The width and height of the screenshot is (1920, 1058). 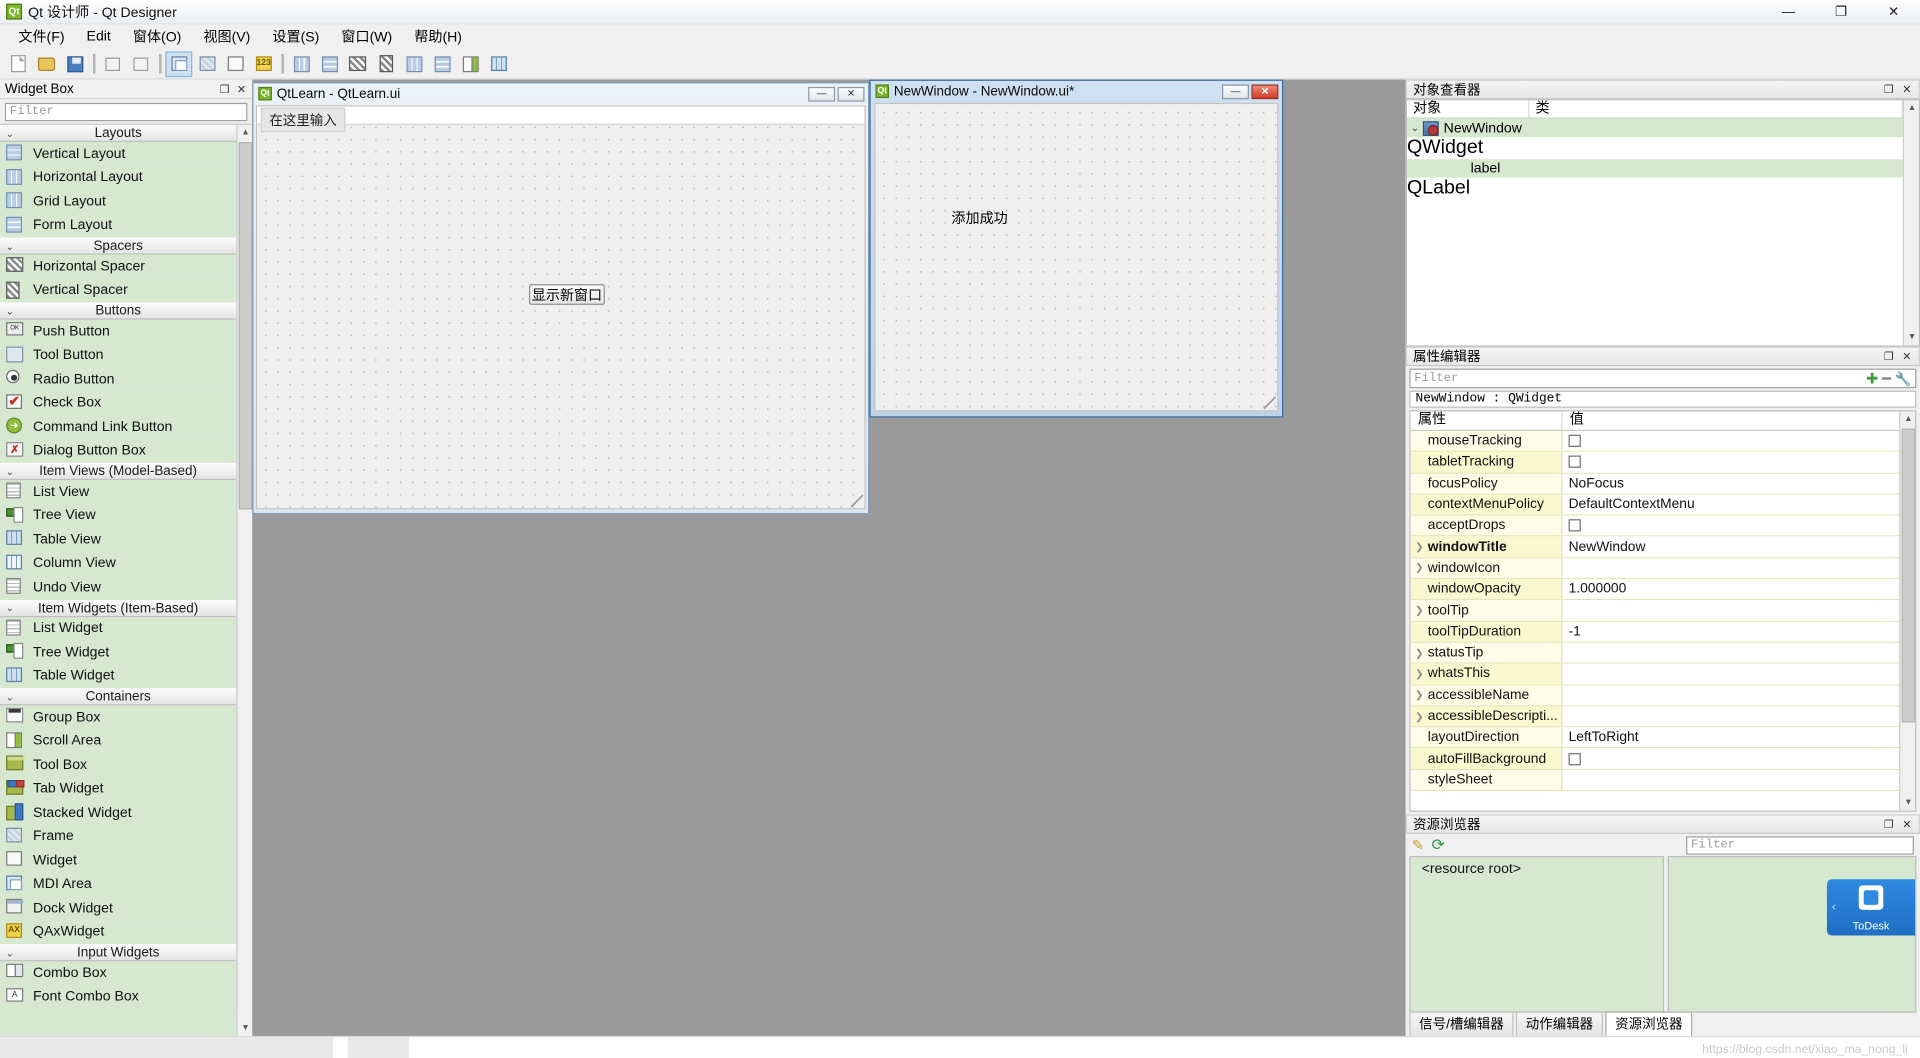 I want to click on property-table-scrollbar: ▲ ▼, so click(x=1907, y=611).